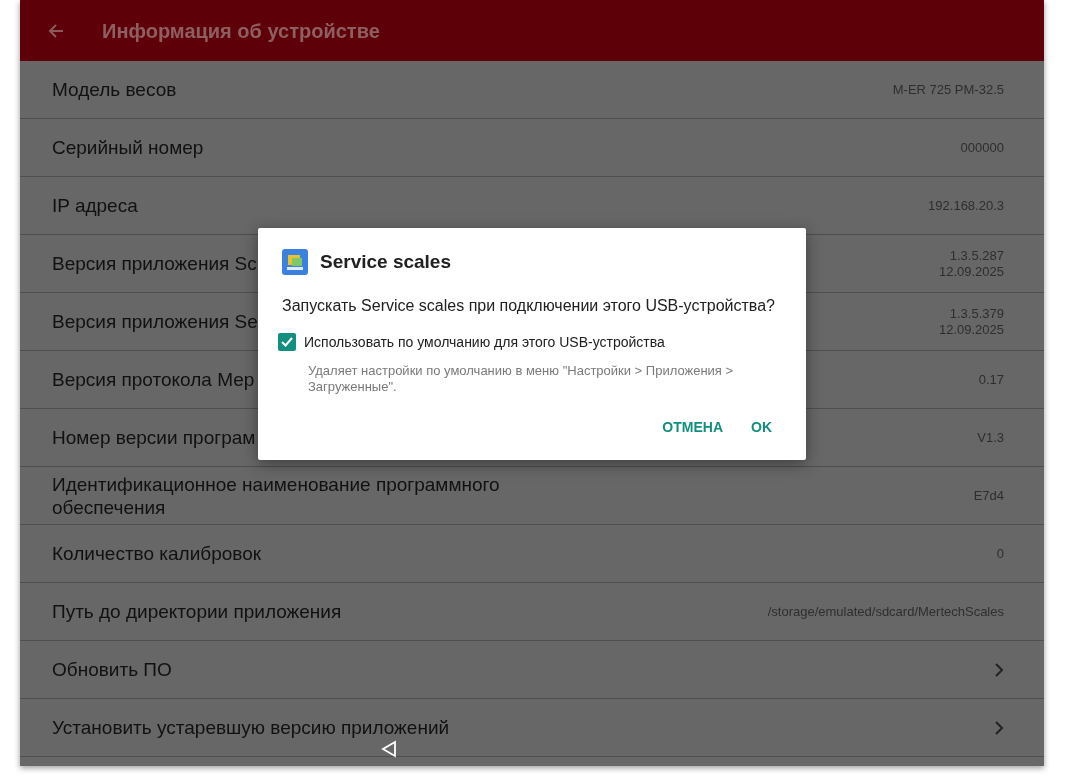 Image resolution: width=1065 pixels, height=783 pixels. I want to click on row-label: Количество калибровок, so click(157, 553).